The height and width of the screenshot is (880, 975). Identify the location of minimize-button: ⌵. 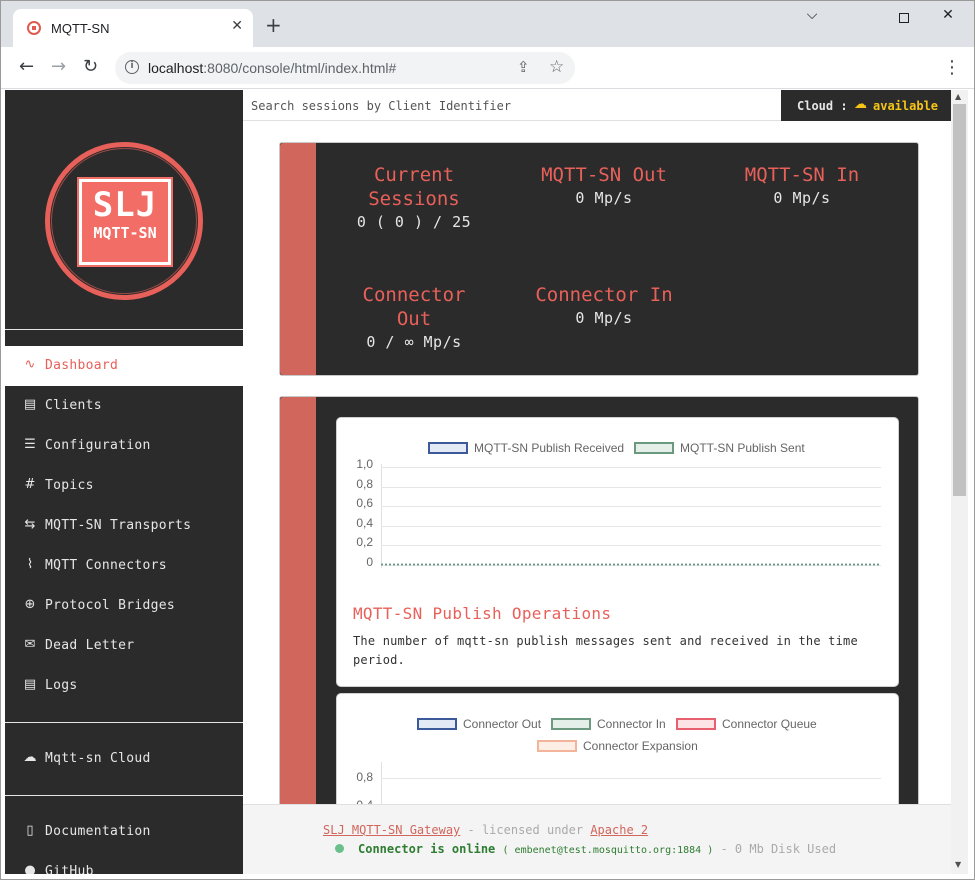
(812, 19).